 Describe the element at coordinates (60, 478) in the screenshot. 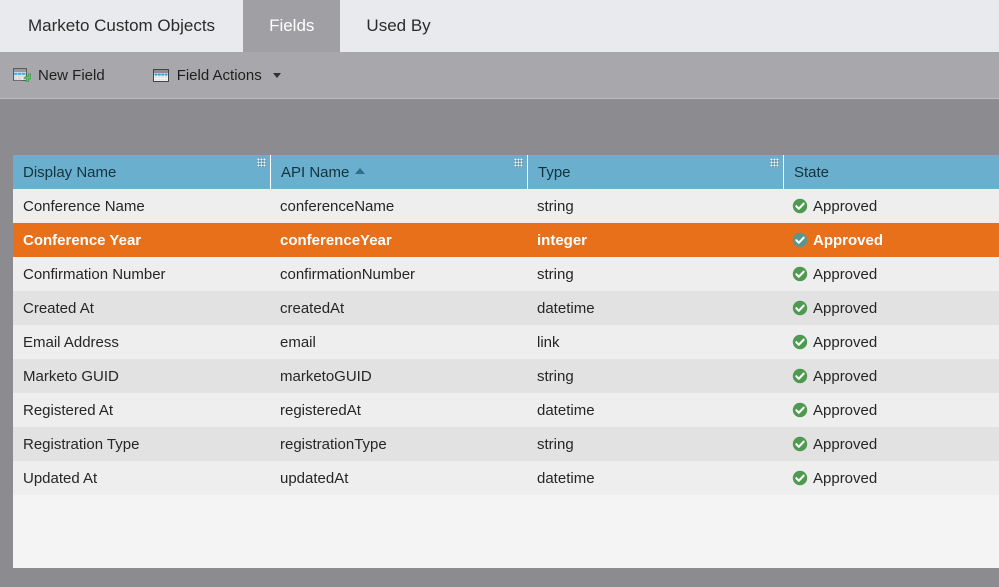

I see `cell-display-name: Updated At` at that location.